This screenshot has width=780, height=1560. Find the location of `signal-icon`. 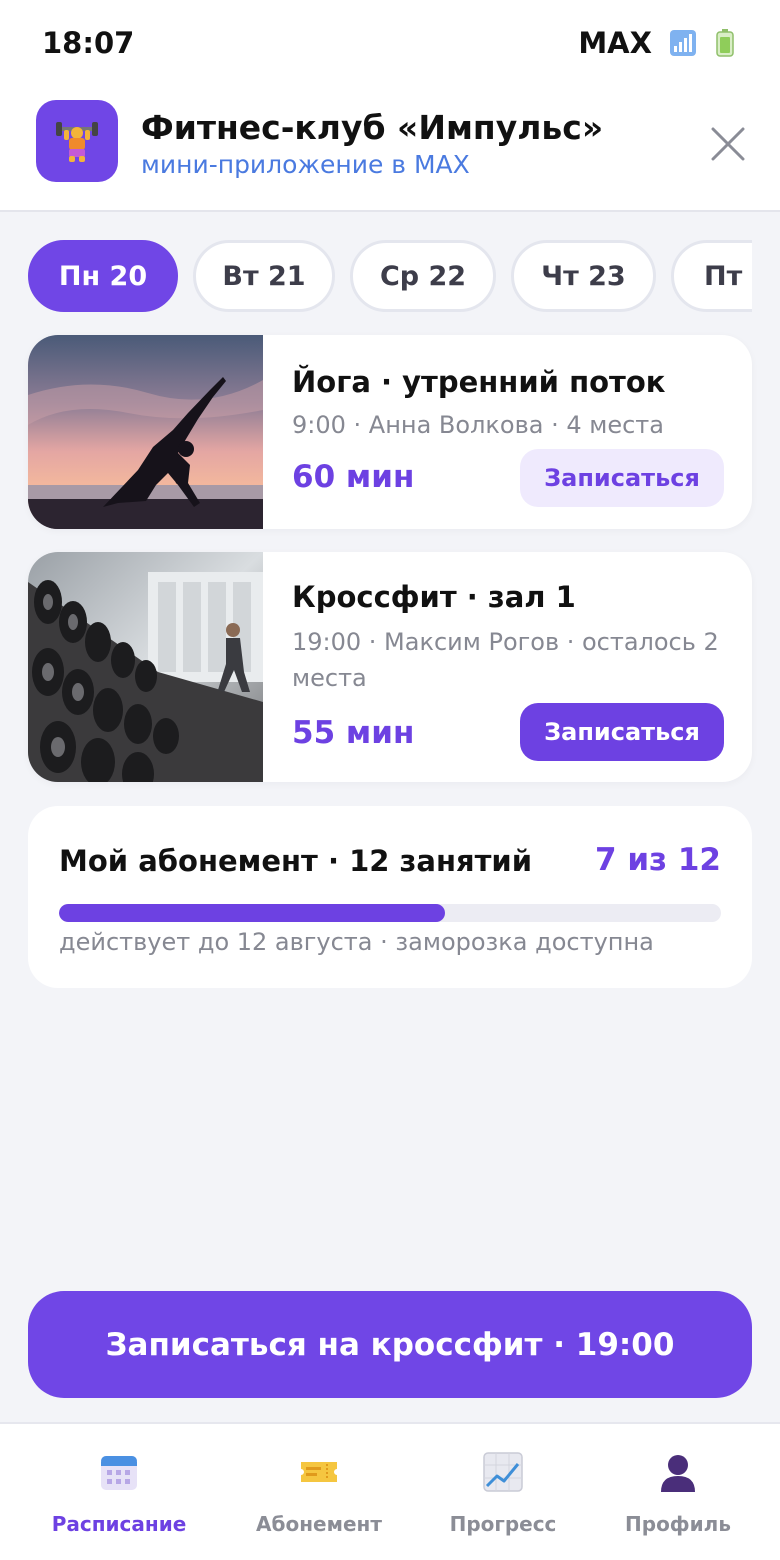

signal-icon is located at coordinates (683, 43).